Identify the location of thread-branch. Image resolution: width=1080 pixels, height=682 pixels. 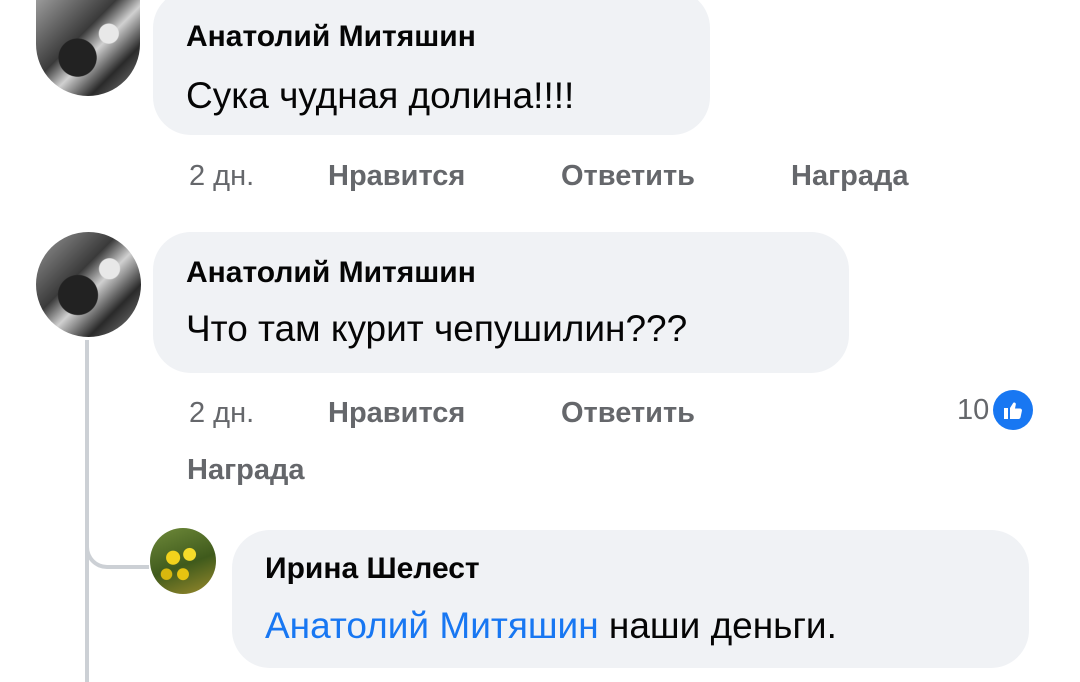
(117, 542).